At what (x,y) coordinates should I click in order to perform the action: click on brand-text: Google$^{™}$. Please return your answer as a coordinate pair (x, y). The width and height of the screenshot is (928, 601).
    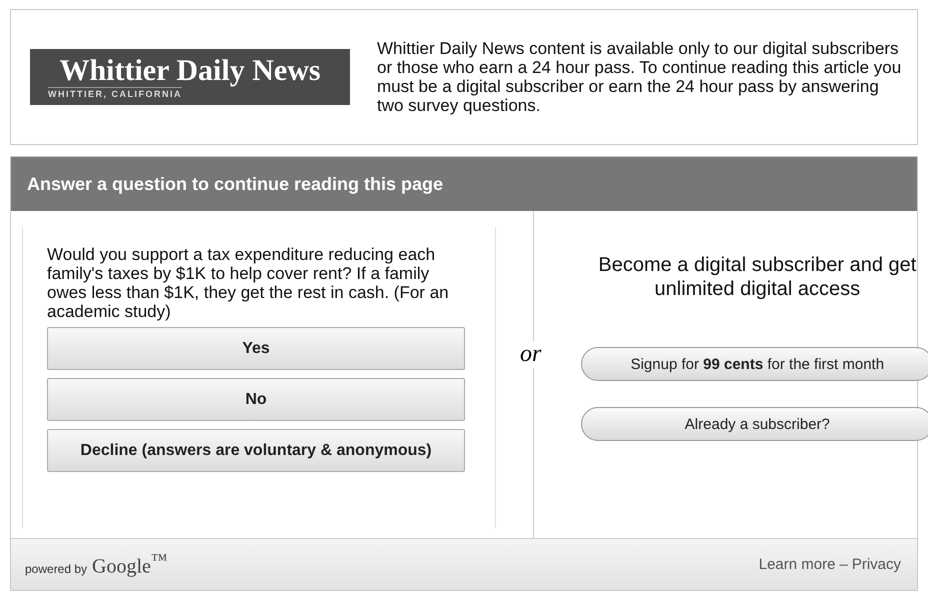
    Looking at the image, I should click on (130, 564).